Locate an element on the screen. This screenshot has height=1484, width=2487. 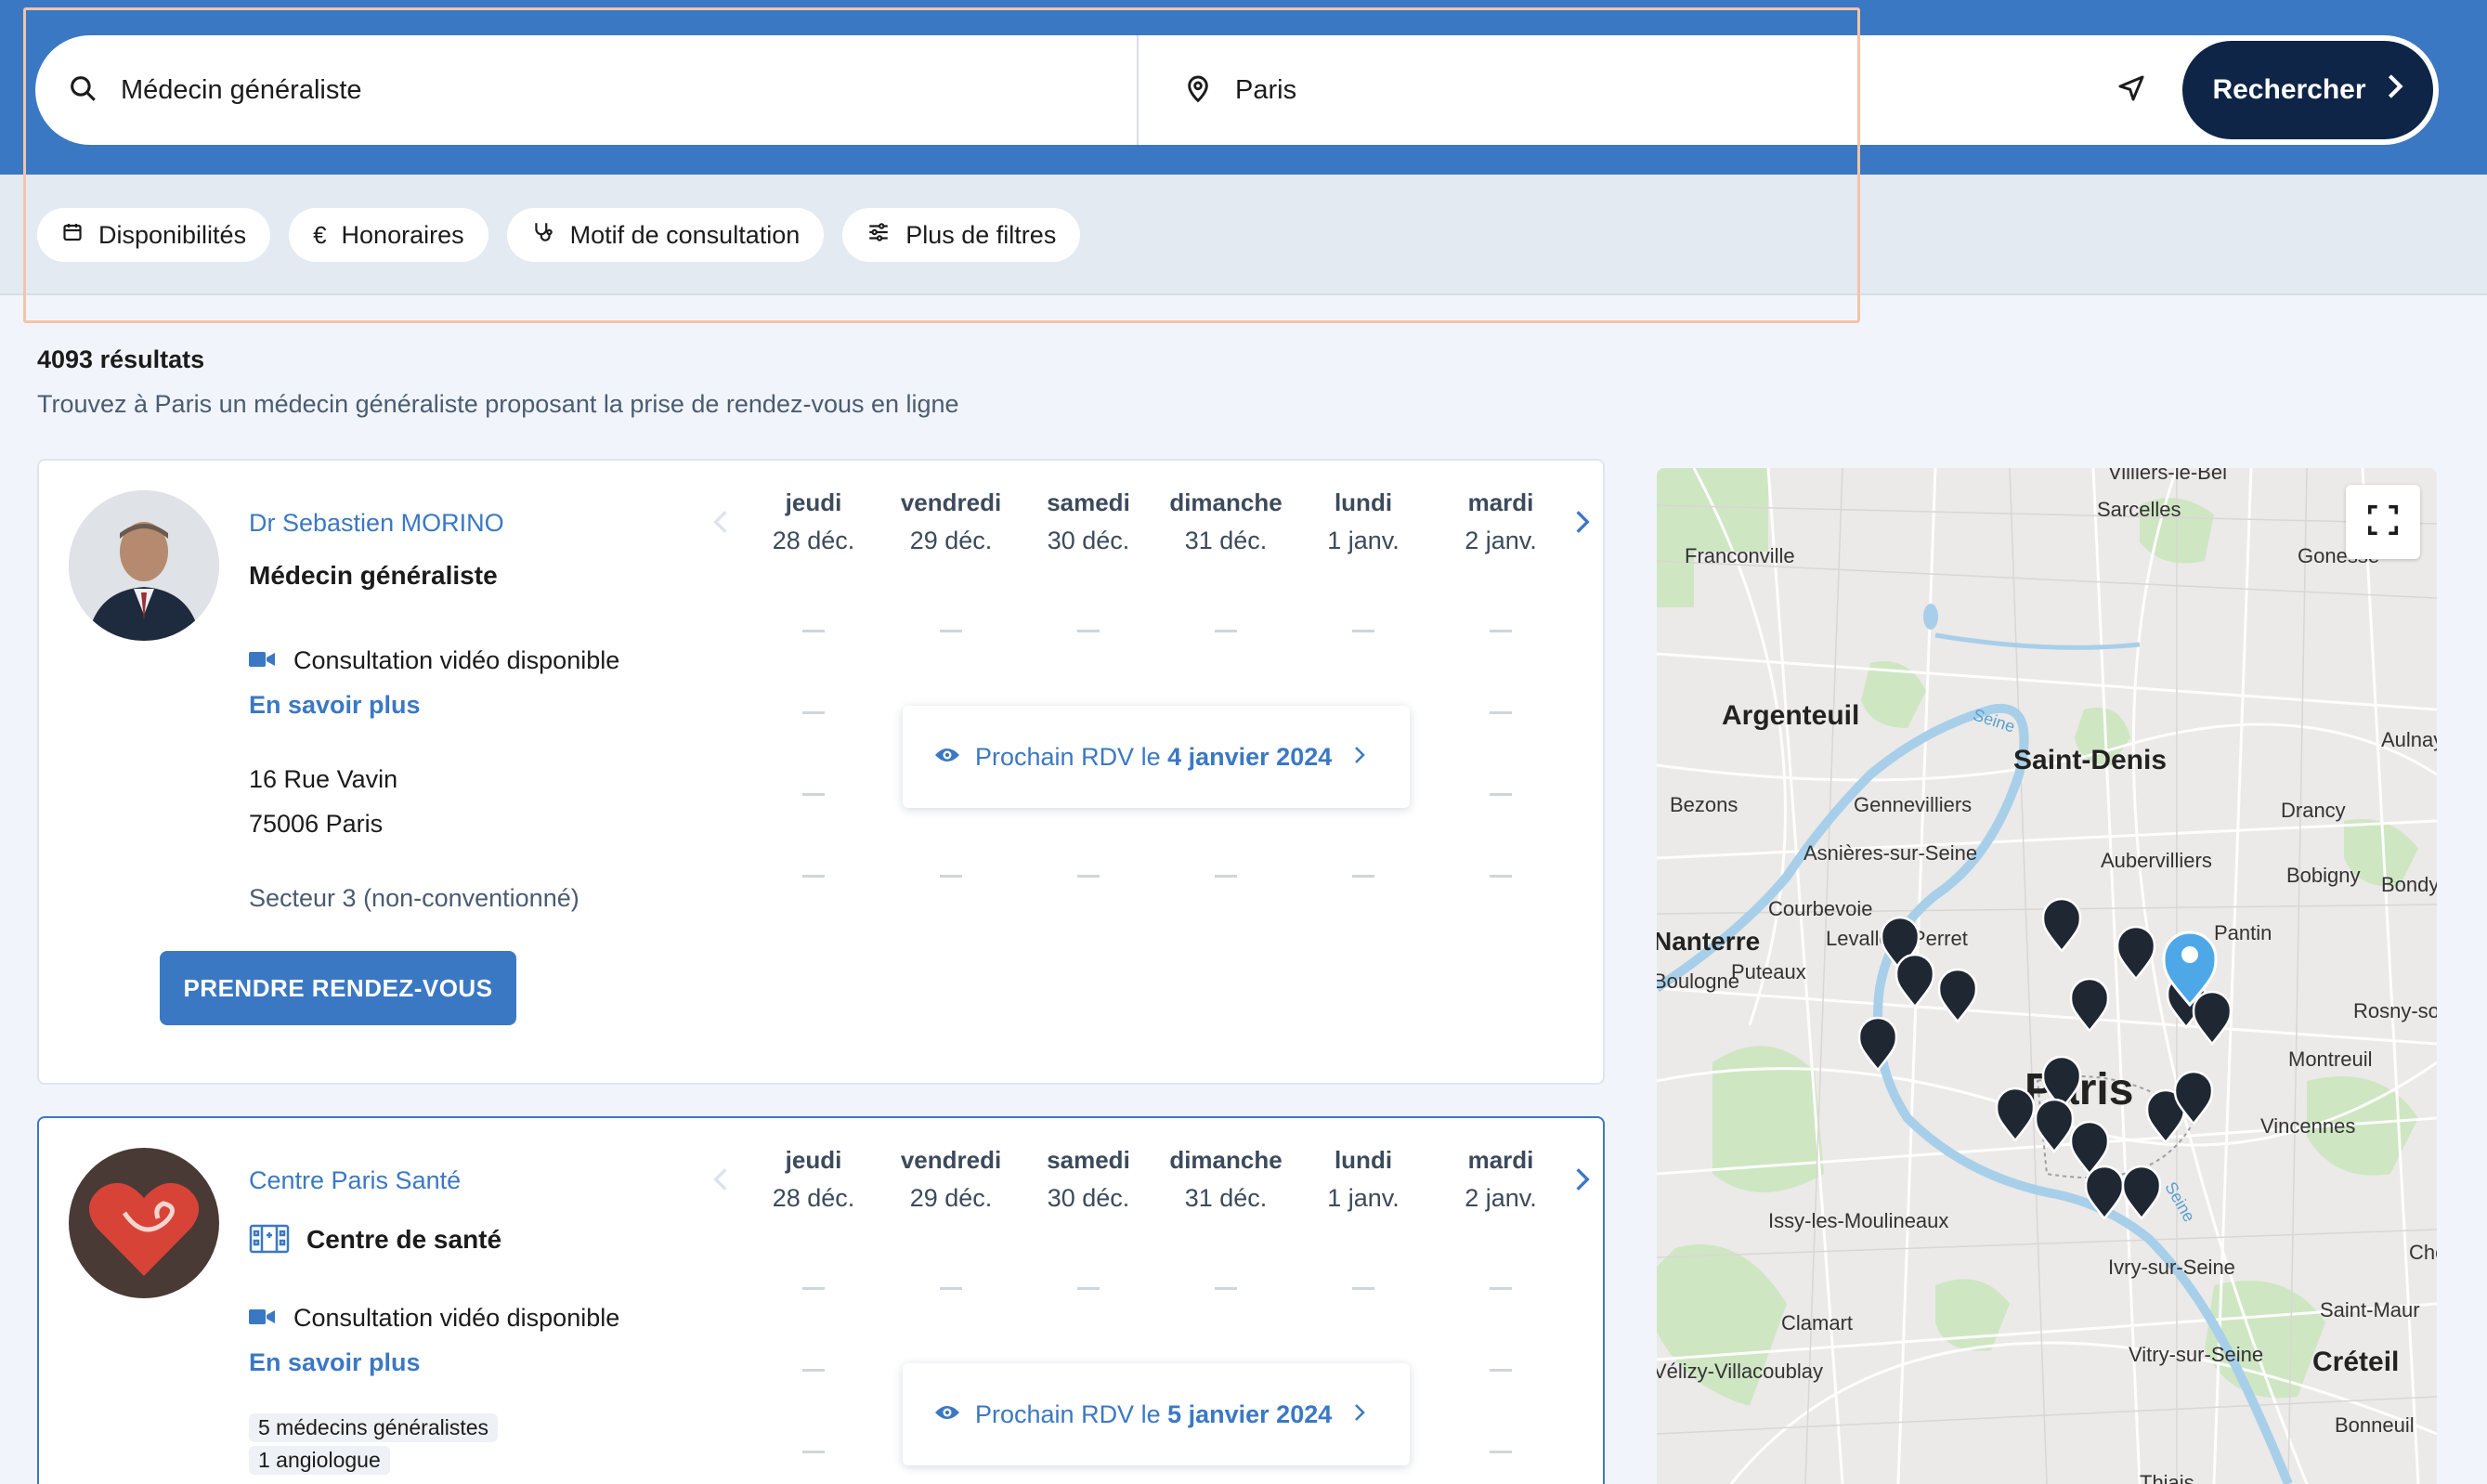
practitioner-tags: 5 médecins généralistes 1 angiologue is located at coordinates (374, 1444).